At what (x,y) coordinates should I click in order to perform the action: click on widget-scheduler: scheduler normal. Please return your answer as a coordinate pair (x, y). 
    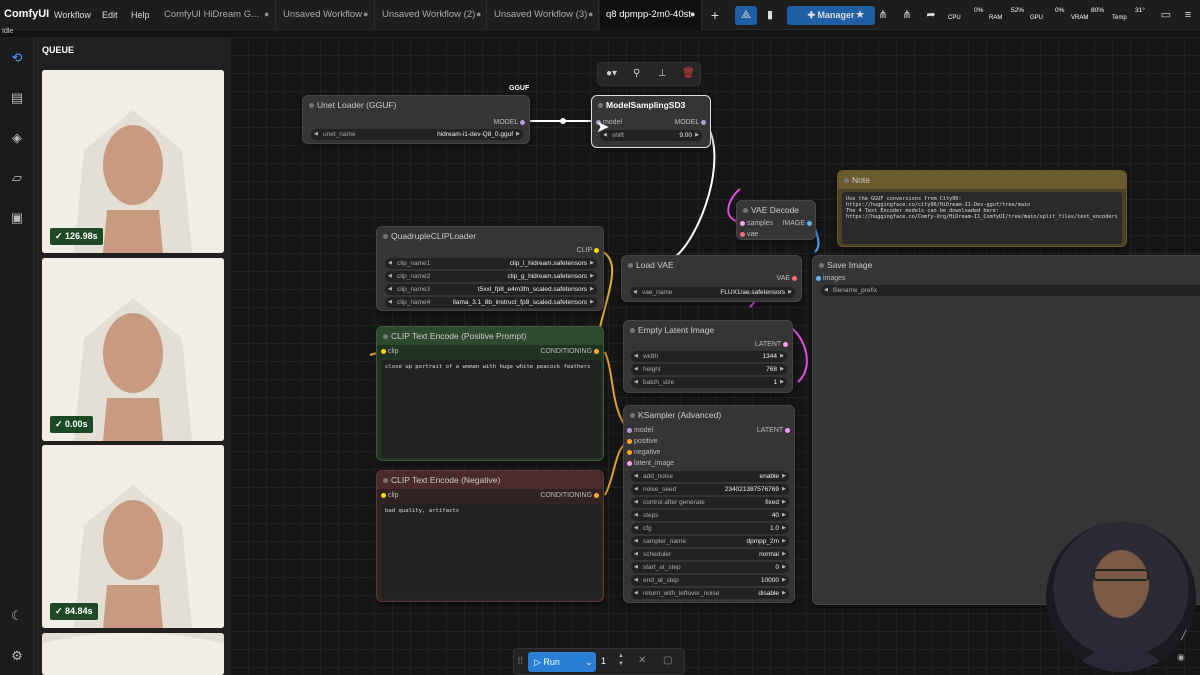
    Looking at the image, I should click on (710, 554).